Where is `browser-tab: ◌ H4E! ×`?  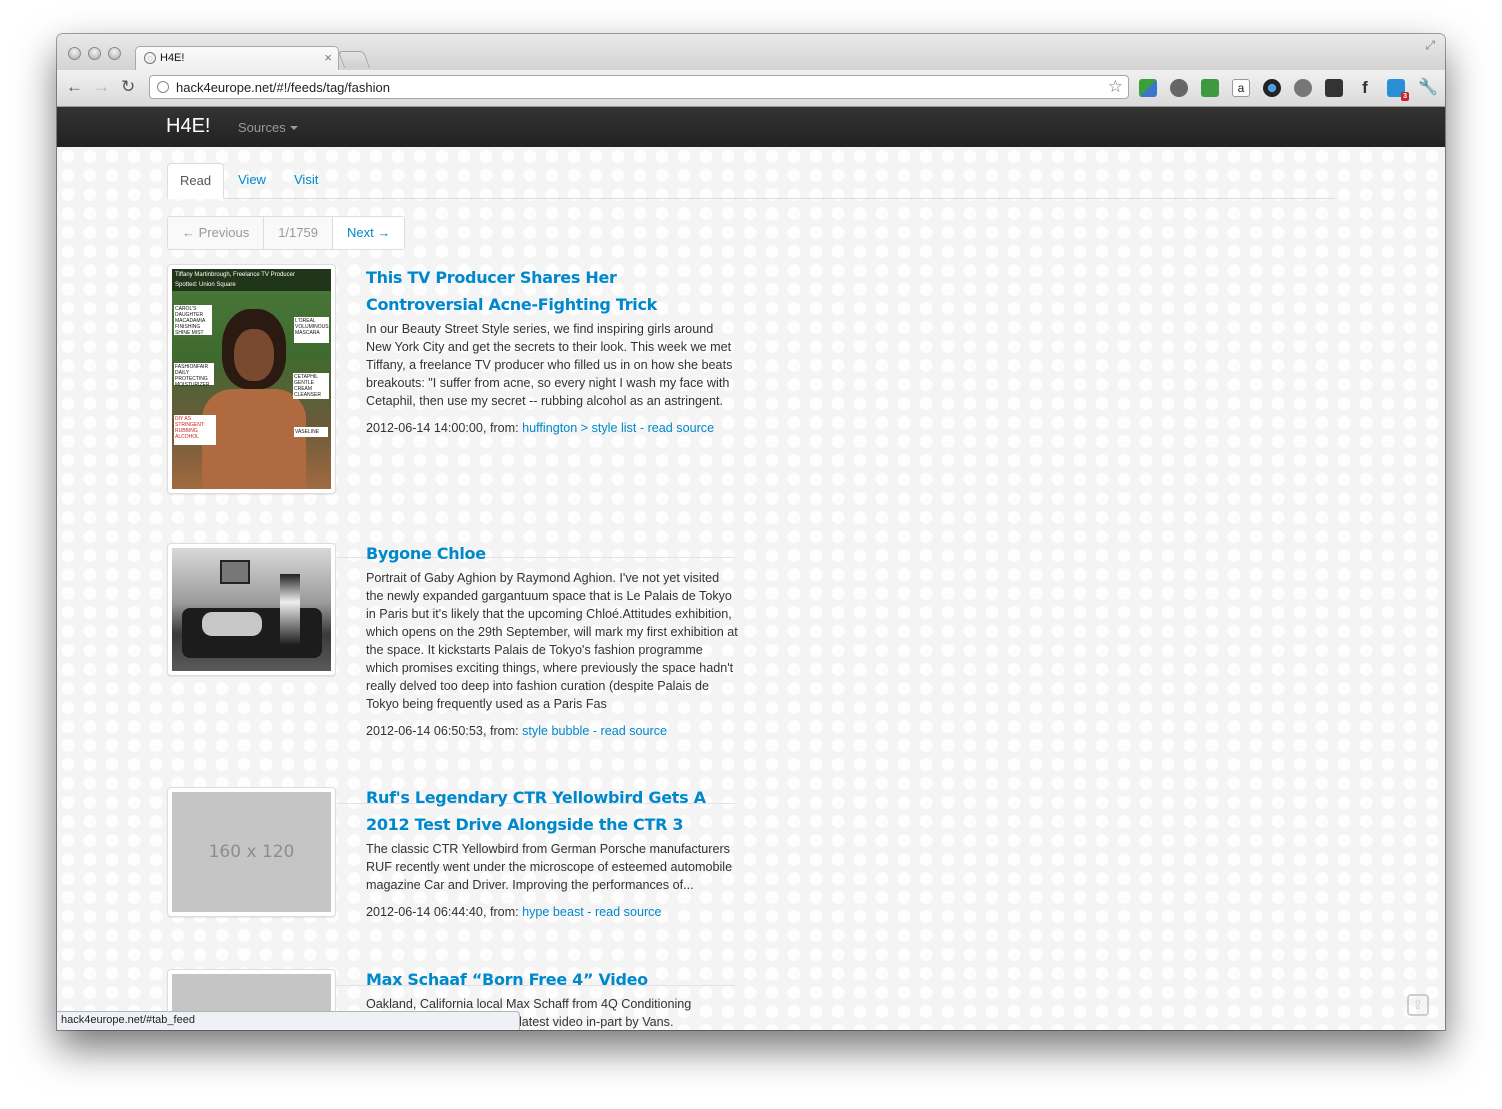
browser-tab: ◌ H4E! × is located at coordinates (237, 58).